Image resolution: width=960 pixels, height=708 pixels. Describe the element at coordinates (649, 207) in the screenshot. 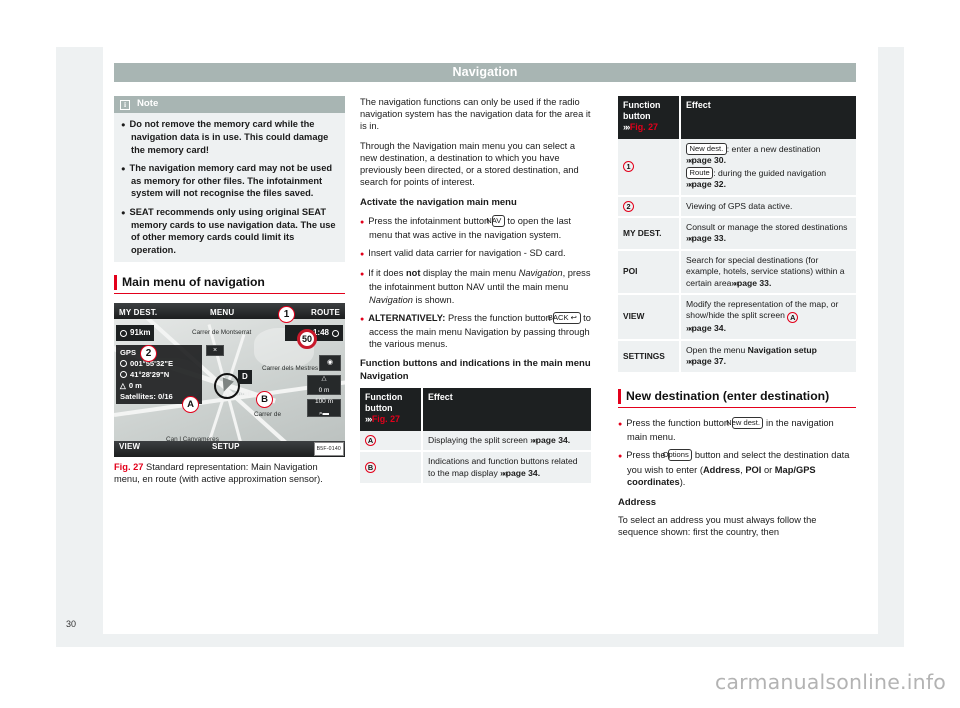

I see `row-key: 2` at that location.